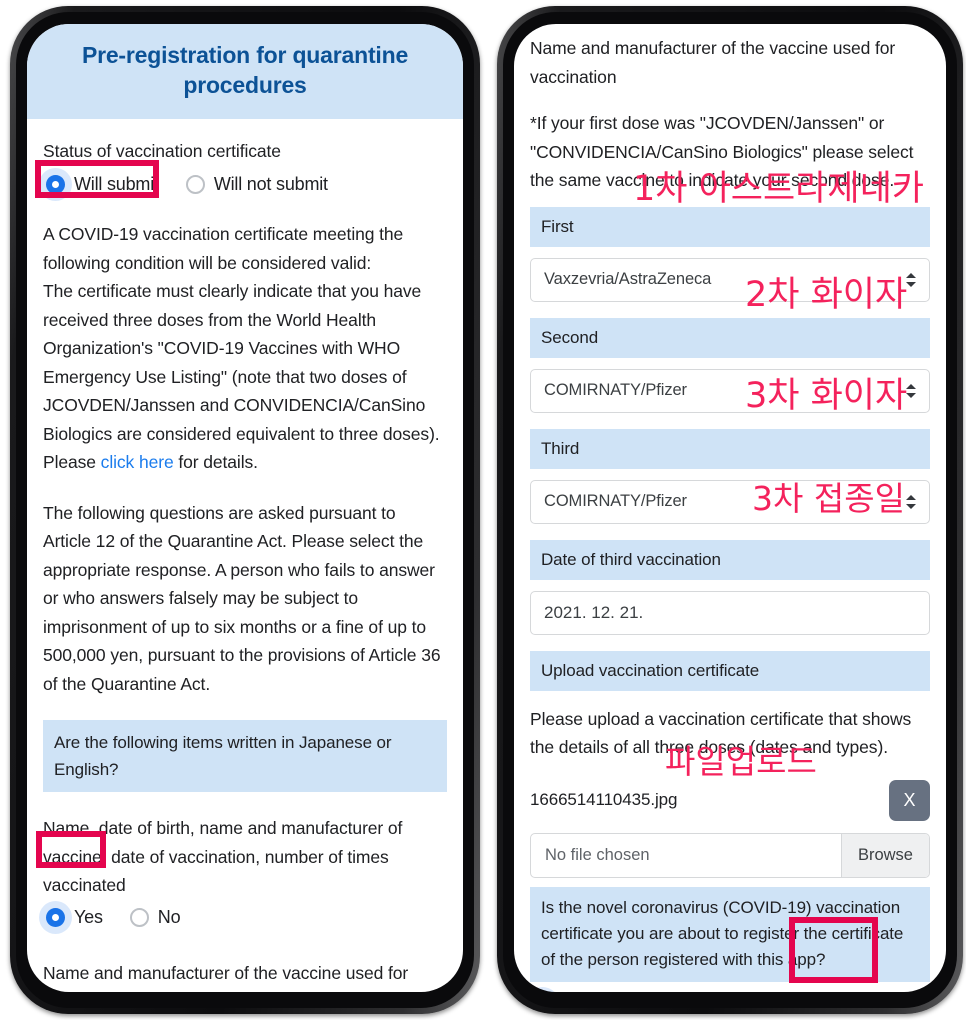 Image resolution: width=966 pixels, height=1020 pixels. What do you see at coordinates (730, 279) in the screenshot?
I see `select-first-dose-vaccine: Vaxzevria/AstraZeneca` at bounding box center [730, 279].